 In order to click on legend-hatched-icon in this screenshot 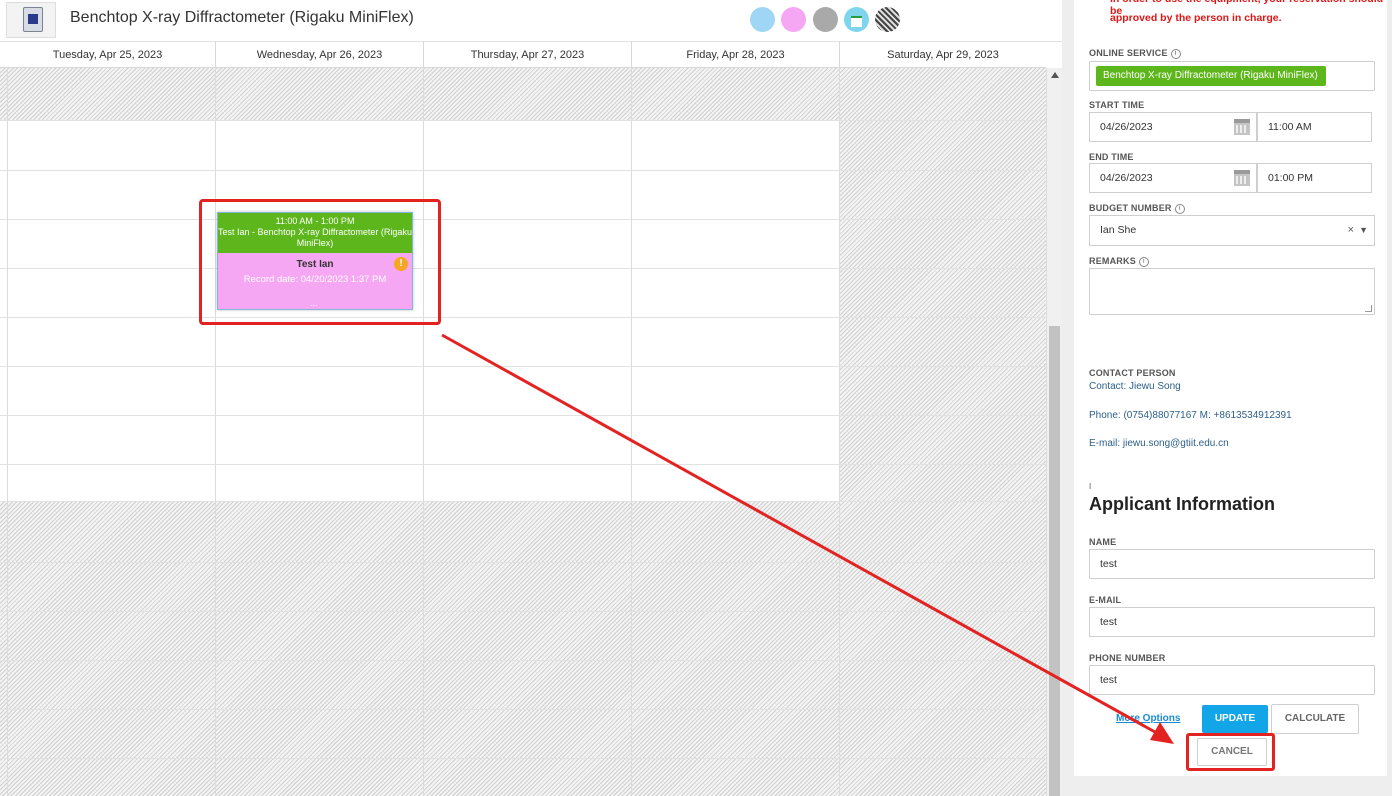, I will do `click(887, 19)`.